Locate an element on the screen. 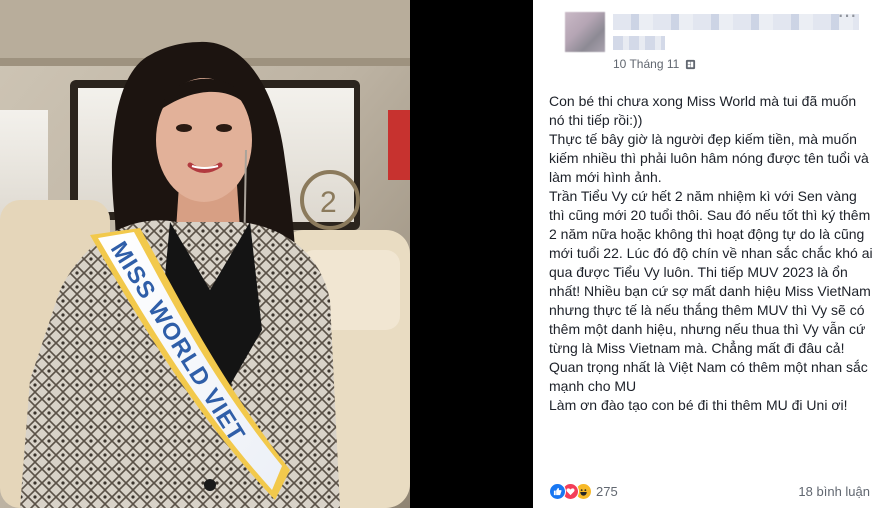 Image resolution: width=882 pixels, height=508 pixels. author-avatar is located at coordinates (585, 32).